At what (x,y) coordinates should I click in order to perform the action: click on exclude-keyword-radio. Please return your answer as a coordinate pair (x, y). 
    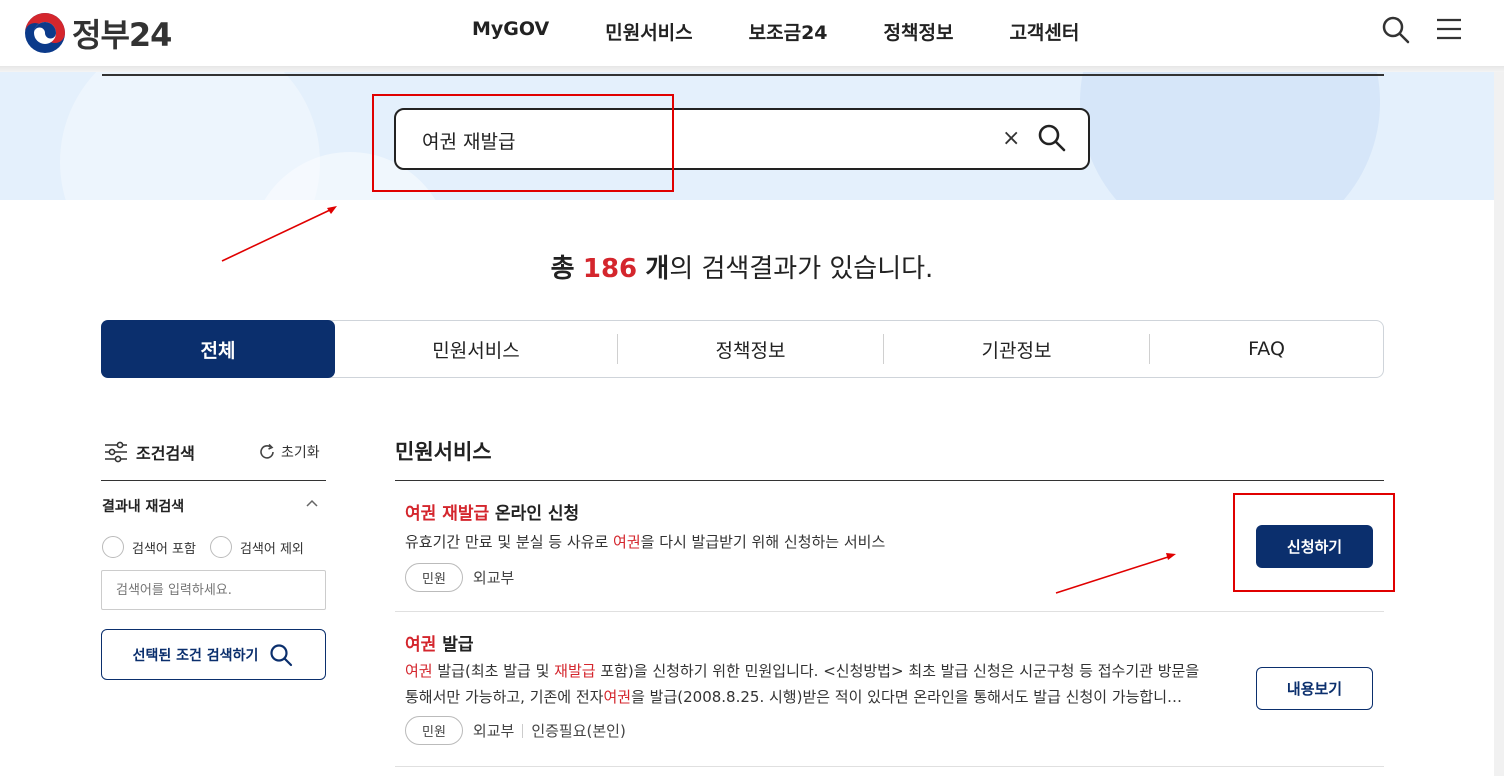
    Looking at the image, I should click on (220, 547).